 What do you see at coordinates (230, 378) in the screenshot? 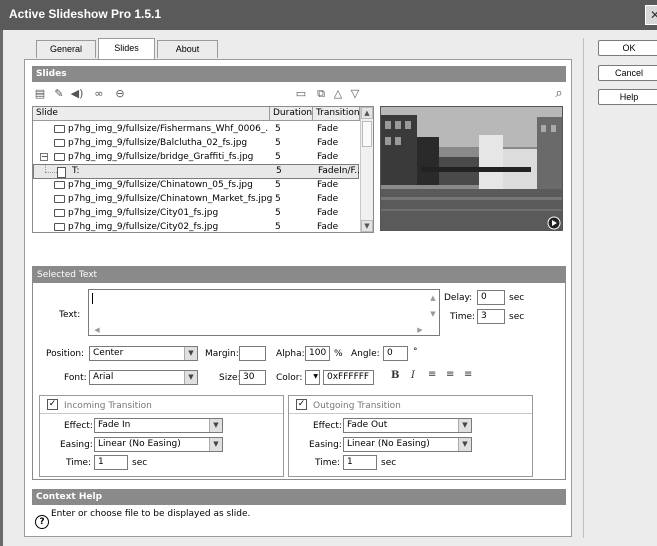
I see `size-label: Size:` at bounding box center [230, 378].